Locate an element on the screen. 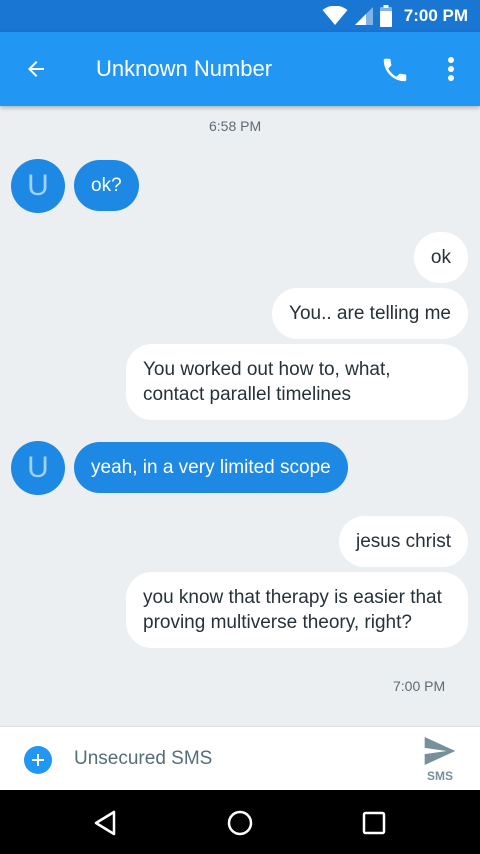 The height and width of the screenshot is (854, 480). compose-bar: SMS is located at coordinates (240, 758).